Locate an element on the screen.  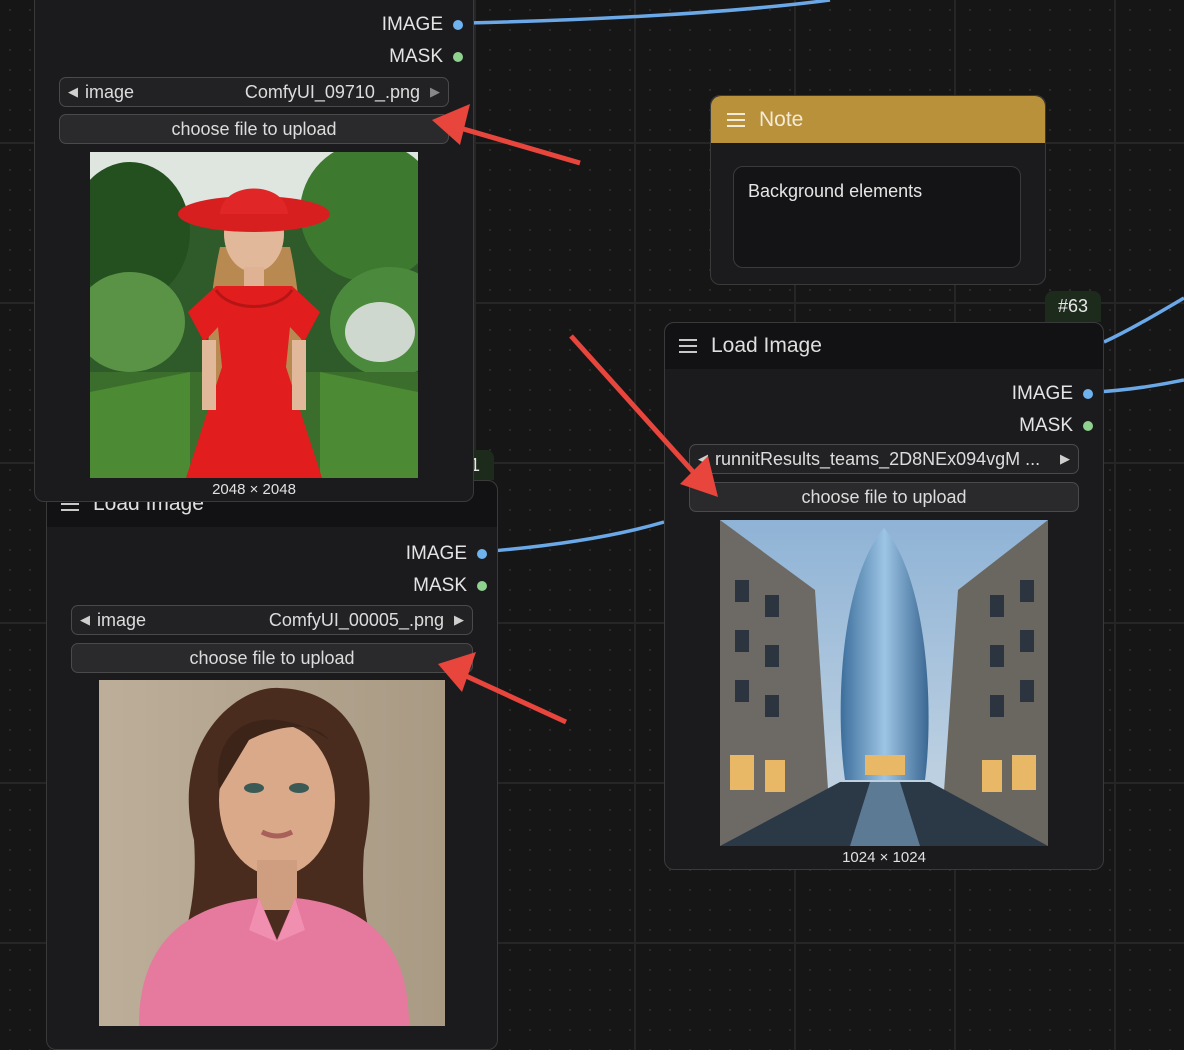
note-node: Note Background elements is located at coordinates (878, 190).